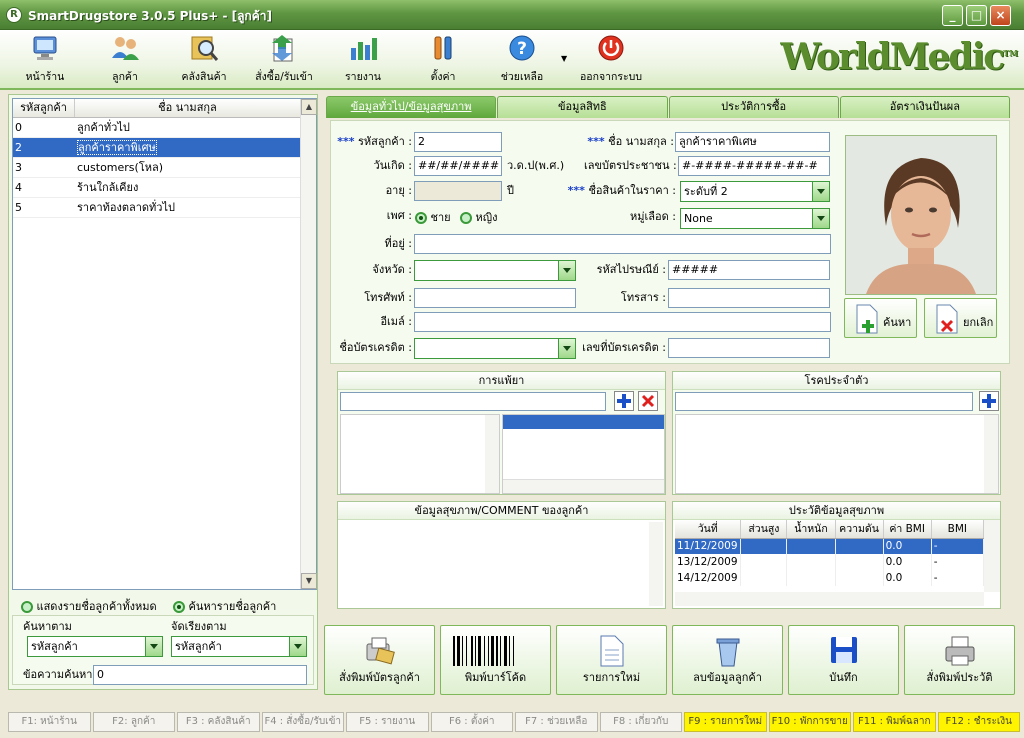 The width and height of the screenshot is (1024, 738). What do you see at coordinates (978, 722) in the screenshot?
I see `function-key-12: F12 : ชำระเงิน` at bounding box center [978, 722].